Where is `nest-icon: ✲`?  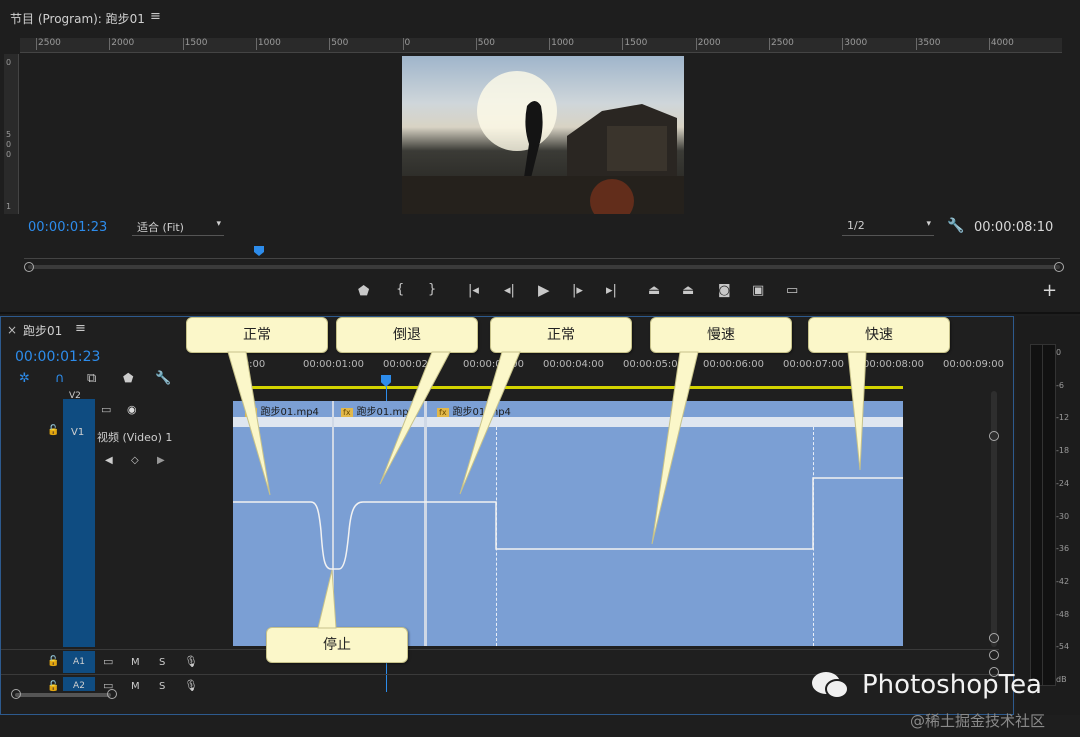 nest-icon: ✲ is located at coordinates (24, 378).